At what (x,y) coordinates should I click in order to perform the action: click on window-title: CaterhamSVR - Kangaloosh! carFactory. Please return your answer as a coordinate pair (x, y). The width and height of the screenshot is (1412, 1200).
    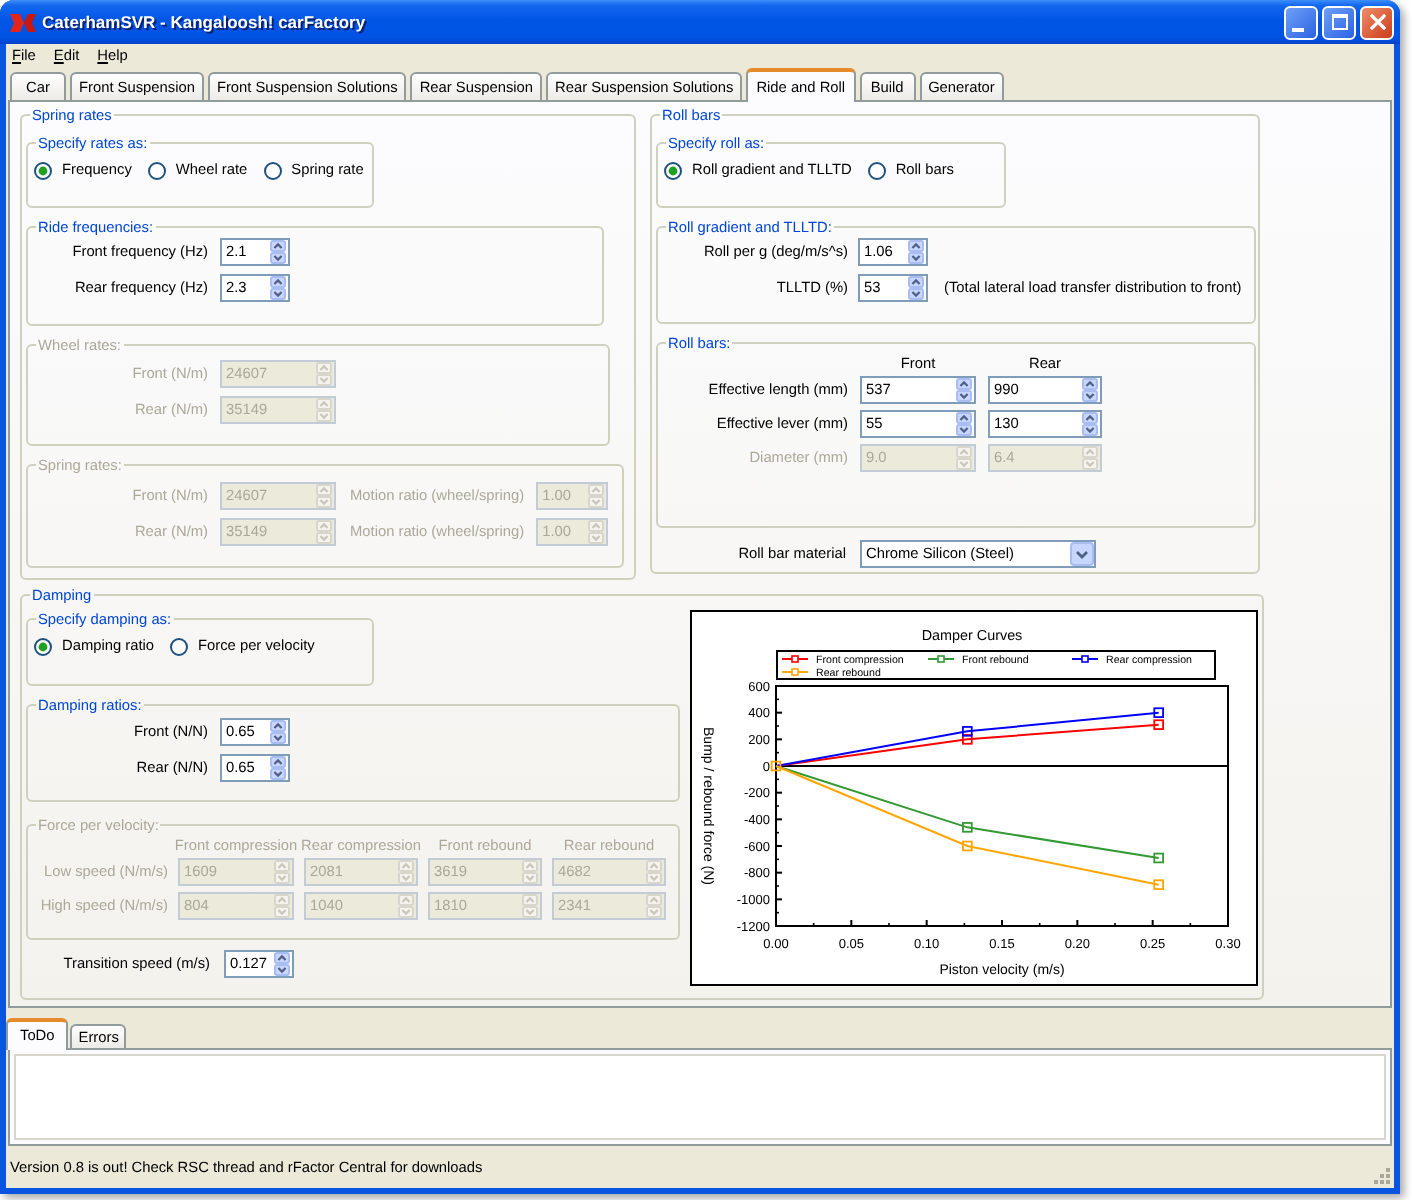
    Looking at the image, I should click on (205, 22).